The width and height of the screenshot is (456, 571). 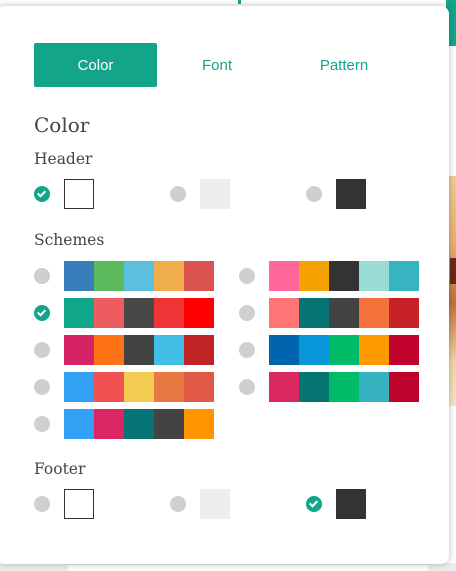 I want to click on background-accent, so click(x=239, y=2).